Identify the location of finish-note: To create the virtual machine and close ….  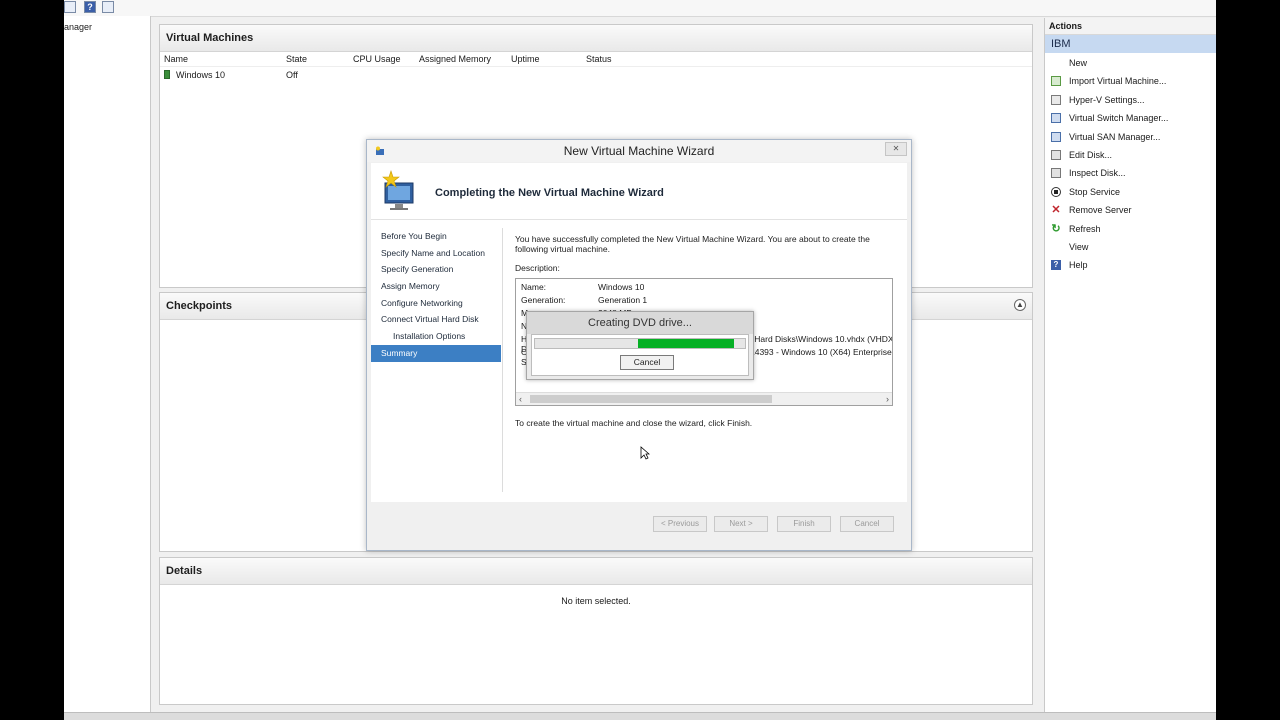
(634, 423).